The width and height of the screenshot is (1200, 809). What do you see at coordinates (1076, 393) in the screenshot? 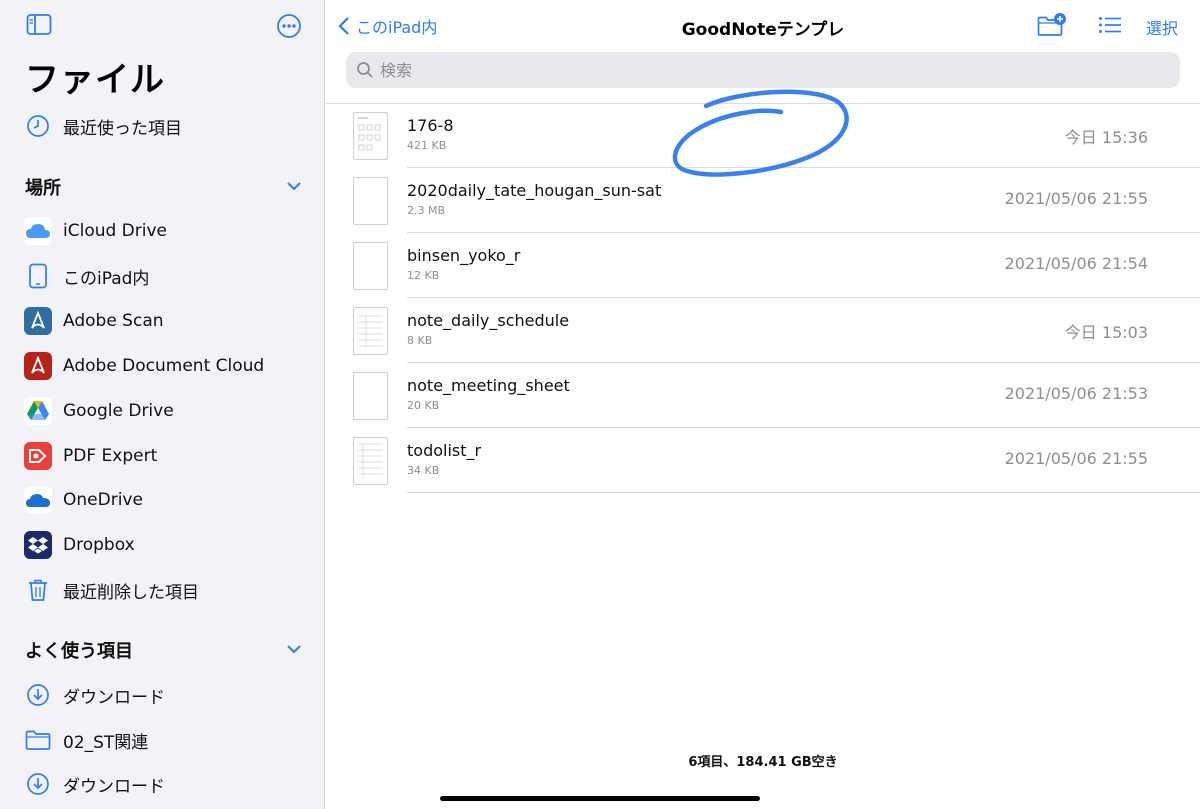
I see `file-date: 2021/05/06 21:53` at bounding box center [1076, 393].